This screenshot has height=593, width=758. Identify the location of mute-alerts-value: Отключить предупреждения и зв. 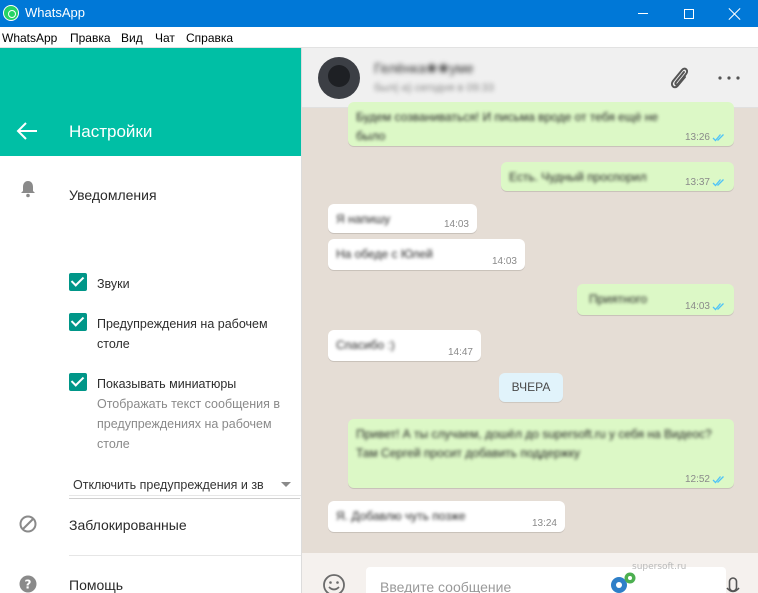
(168, 485).